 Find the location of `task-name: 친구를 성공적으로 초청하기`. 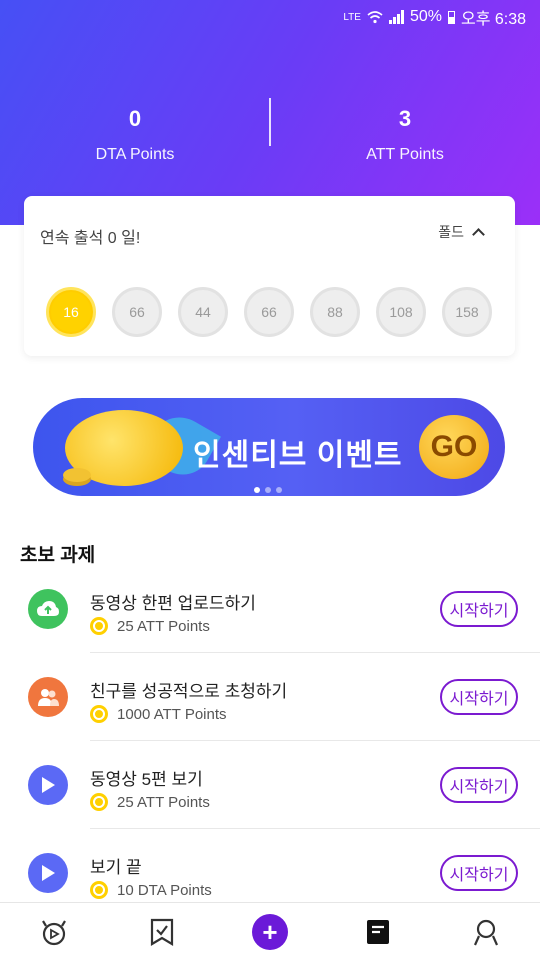

task-name: 친구를 성공적으로 초청하기 is located at coordinates (189, 691).